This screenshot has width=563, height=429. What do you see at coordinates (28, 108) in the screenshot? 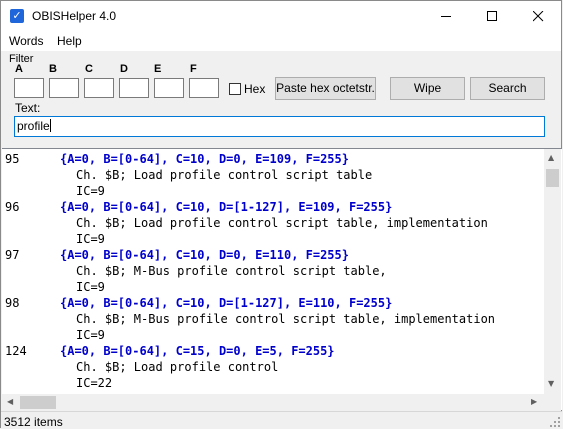
I see `text-label: Text:` at bounding box center [28, 108].